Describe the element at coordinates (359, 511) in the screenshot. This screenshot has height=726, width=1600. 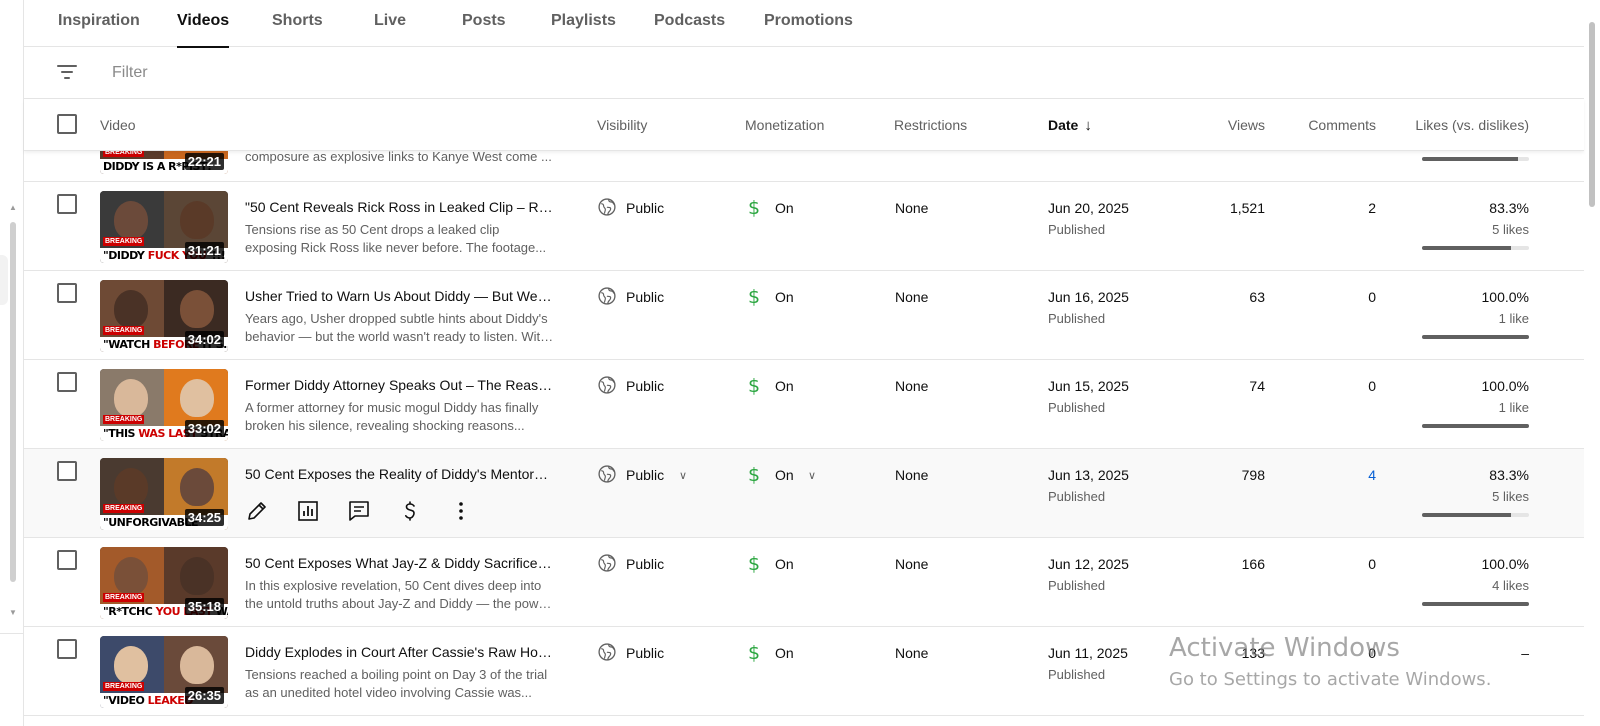
I see `comments-icon` at that location.